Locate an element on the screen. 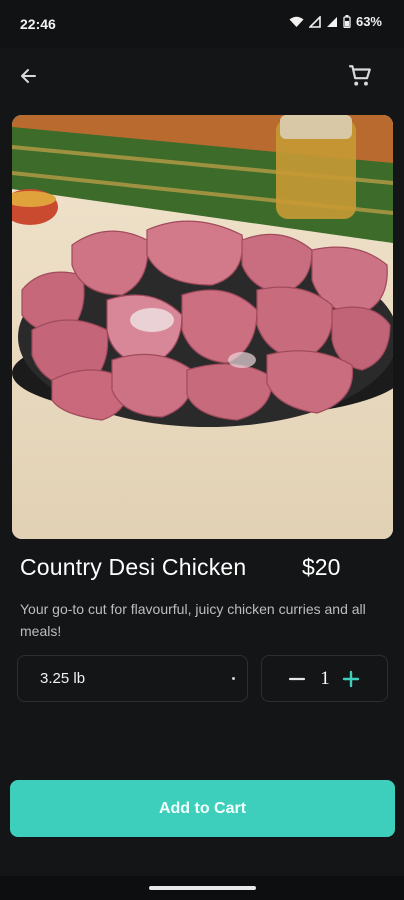  gesture-nav-bar is located at coordinates (202, 888).